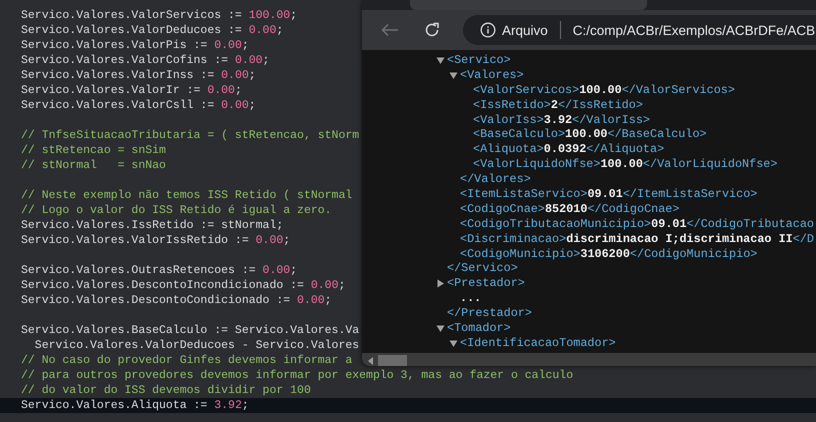 The image size is (816, 422). I want to click on code-line: // do valor do ISS devemos dividir por 100, so click(166, 390).